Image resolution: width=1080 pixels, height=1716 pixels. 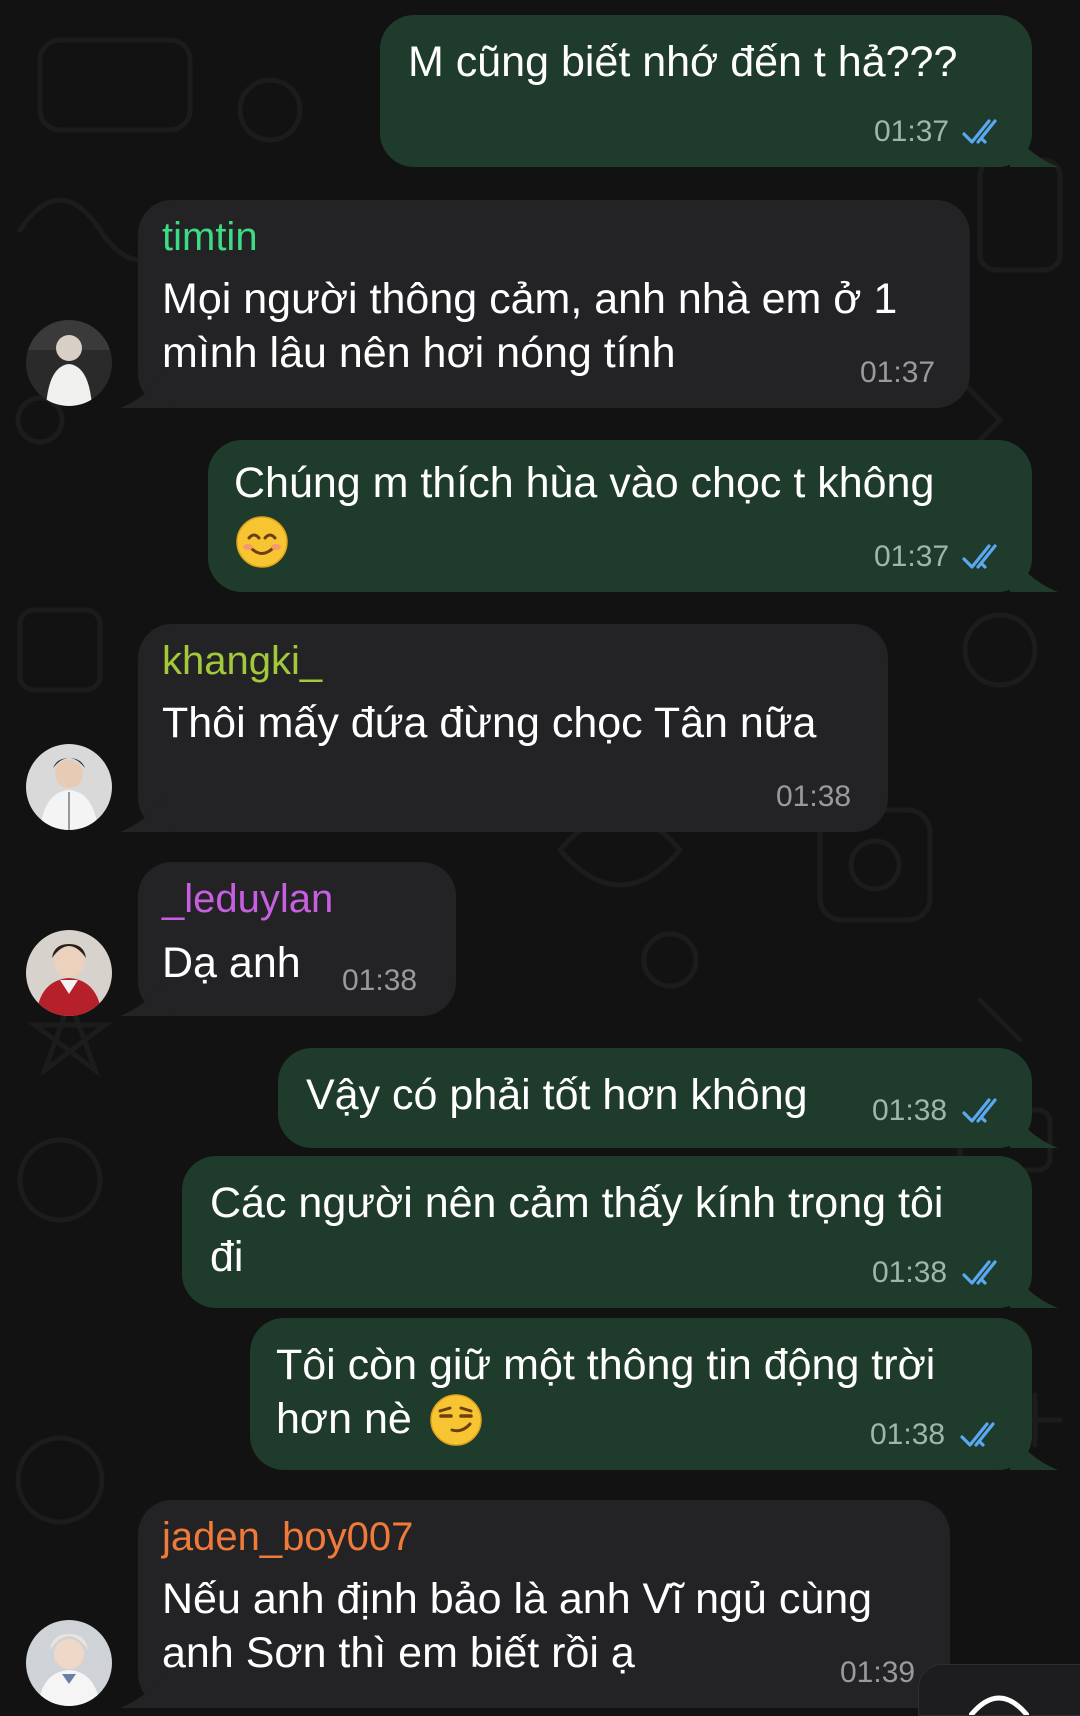 What do you see at coordinates (262, 542) in the screenshot?
I see `smiling-face-emoji` at bounding box center [262, 542].